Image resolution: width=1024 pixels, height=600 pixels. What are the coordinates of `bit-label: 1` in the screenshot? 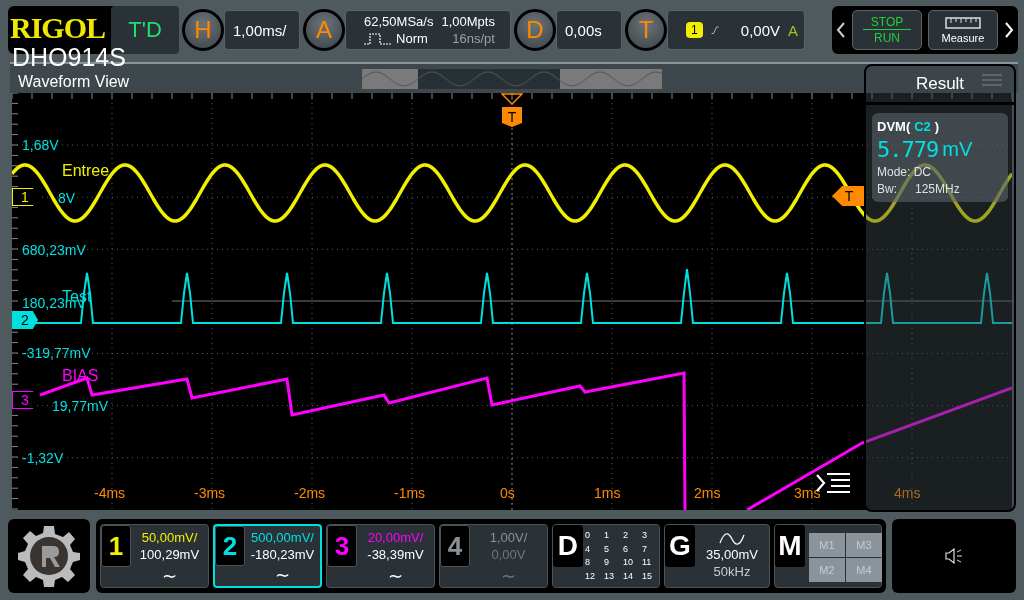 It's located at (606, 535).